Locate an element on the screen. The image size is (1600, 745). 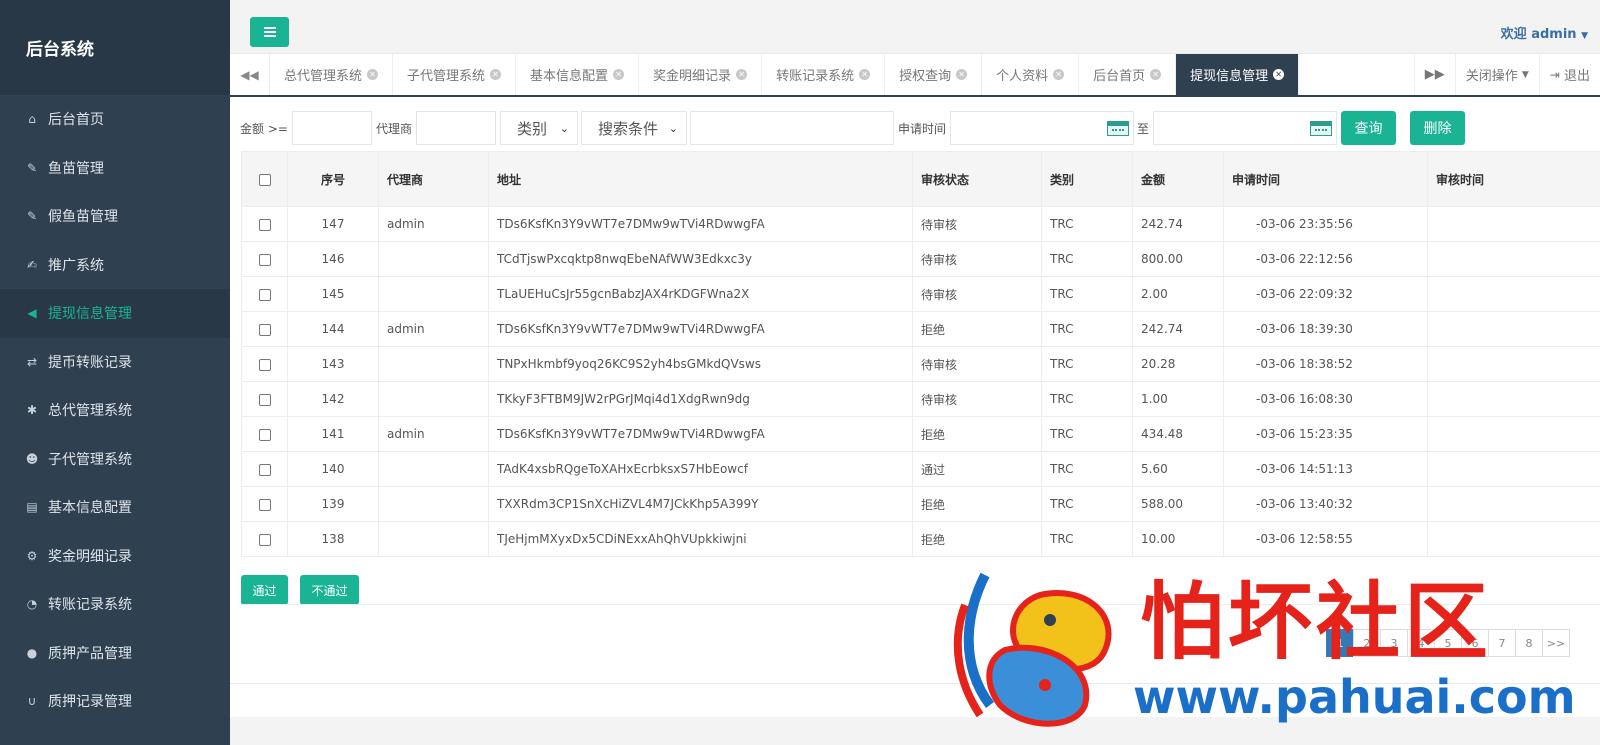
forward-icon: ▶▶ is located at coordinates (1434, 74).